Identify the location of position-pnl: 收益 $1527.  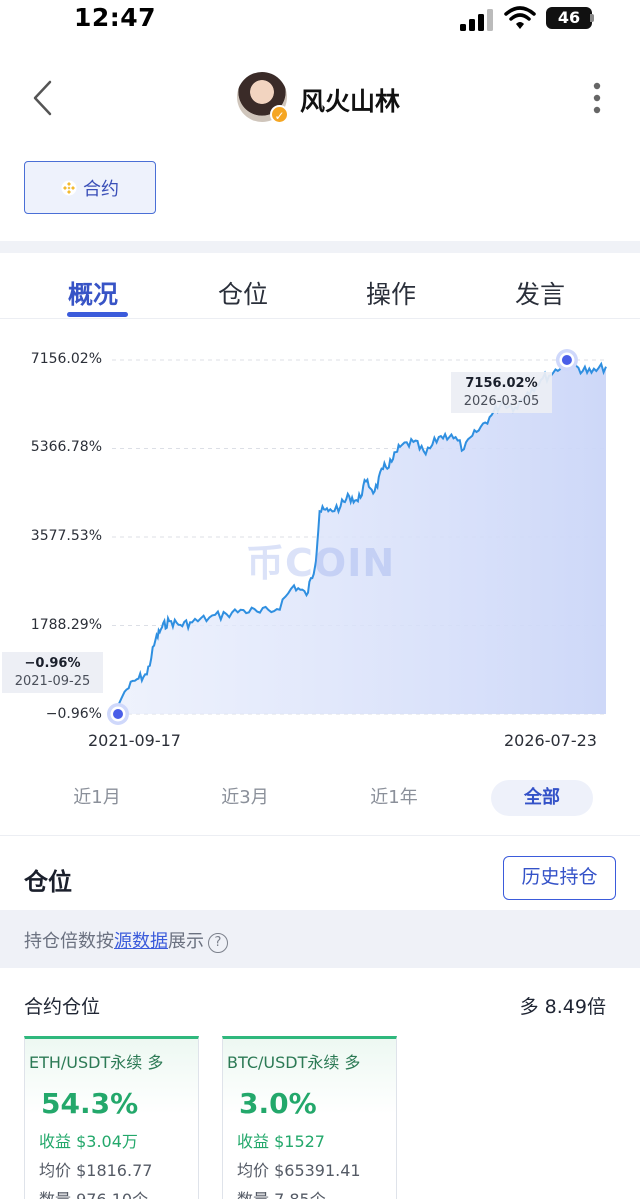
(281, 1141).